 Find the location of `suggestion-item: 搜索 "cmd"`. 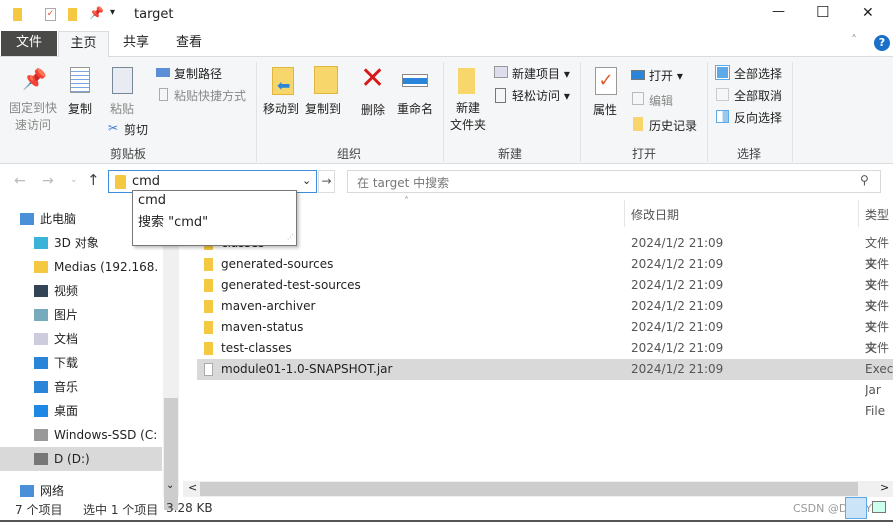

suggestion-item: 搜索 "cmd" is located at coordinates (173, 220).